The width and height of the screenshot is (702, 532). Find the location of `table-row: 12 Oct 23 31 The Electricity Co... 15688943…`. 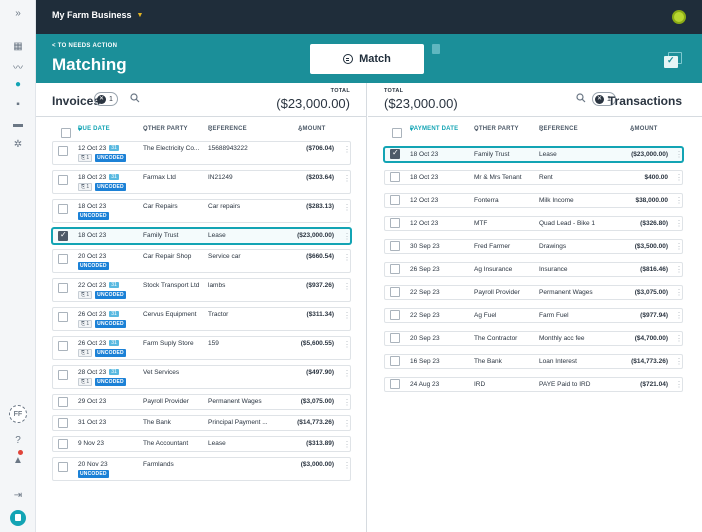

table-row: 12 Oct 23 31 The Electricity Co... 15688943… is located at coordinates (201, 153).